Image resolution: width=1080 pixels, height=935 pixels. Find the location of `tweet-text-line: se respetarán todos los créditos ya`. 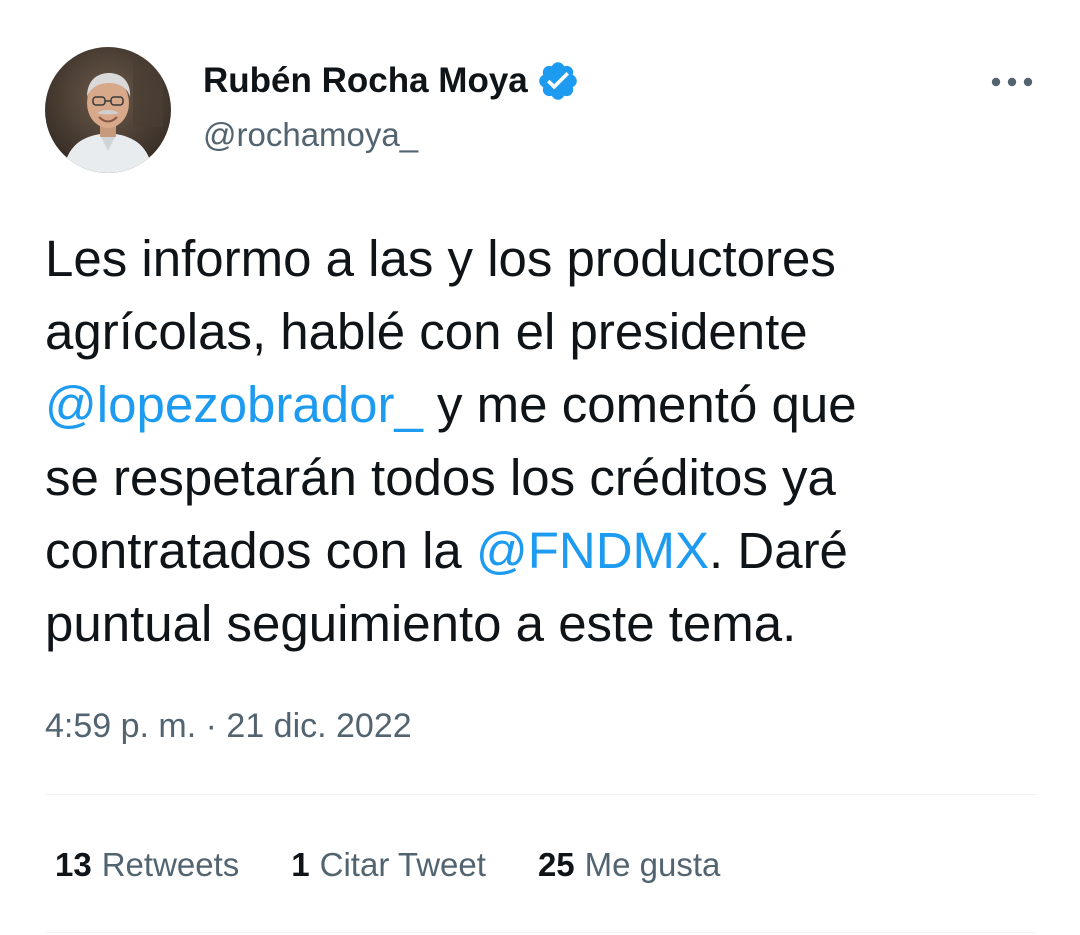

tweet-text-line: se respetarán todos los créditos ya is located at coordinates (545, 477).